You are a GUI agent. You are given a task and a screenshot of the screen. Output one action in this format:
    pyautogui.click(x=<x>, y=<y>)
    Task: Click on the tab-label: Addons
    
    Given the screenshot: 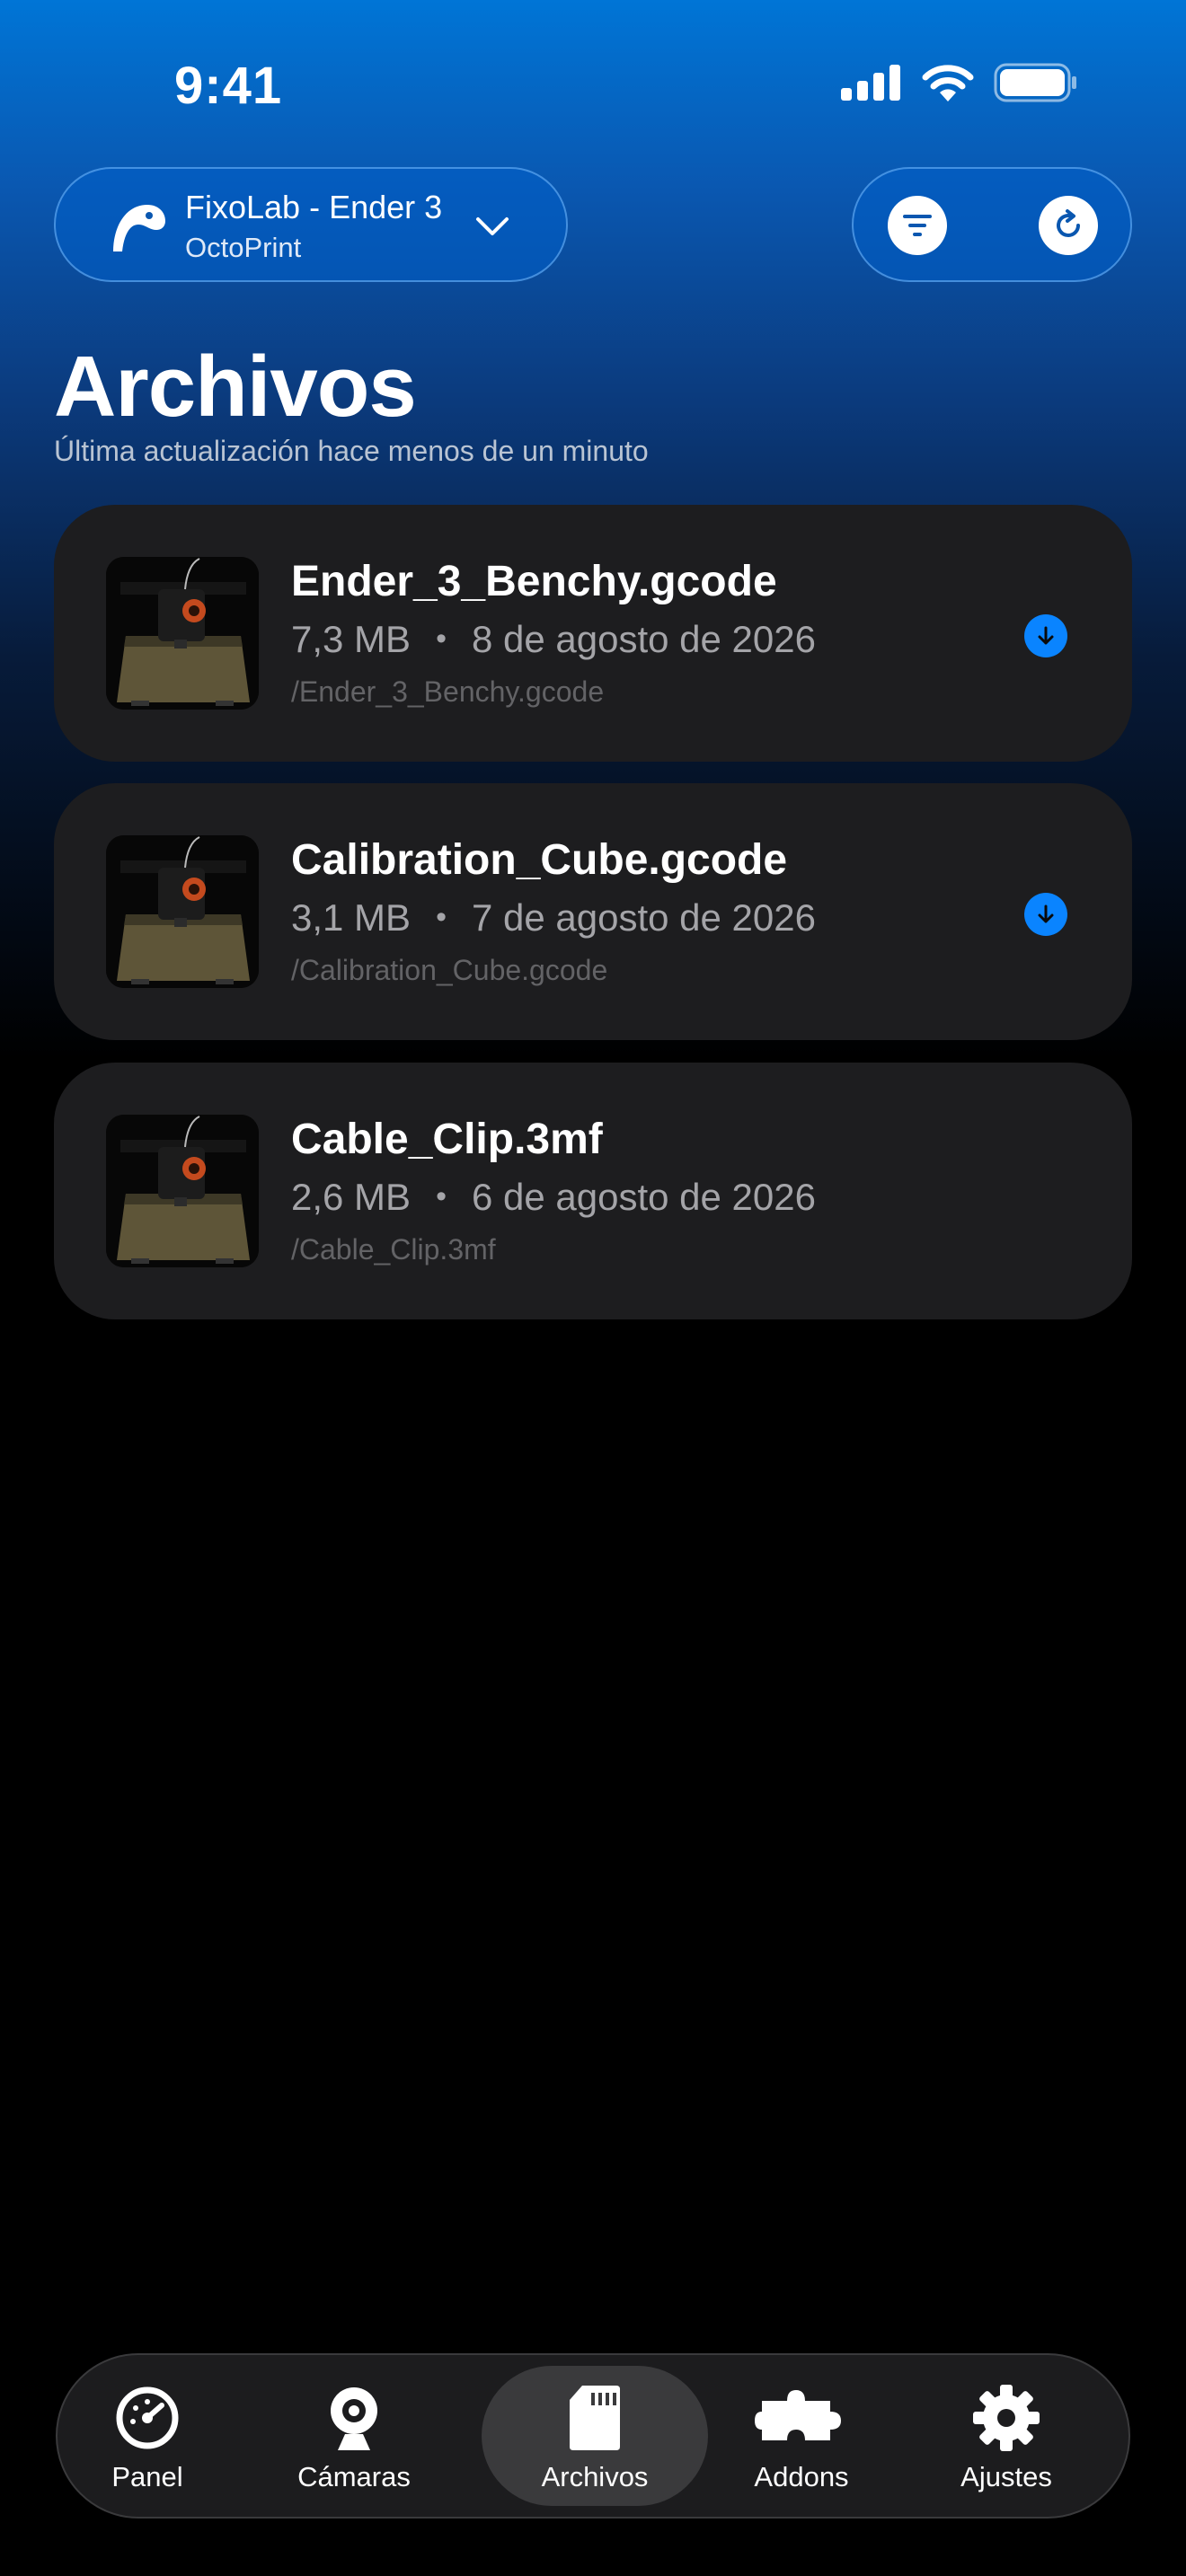 What is the action you would take?
    pyautogui.click(x=801, y=2476)
    